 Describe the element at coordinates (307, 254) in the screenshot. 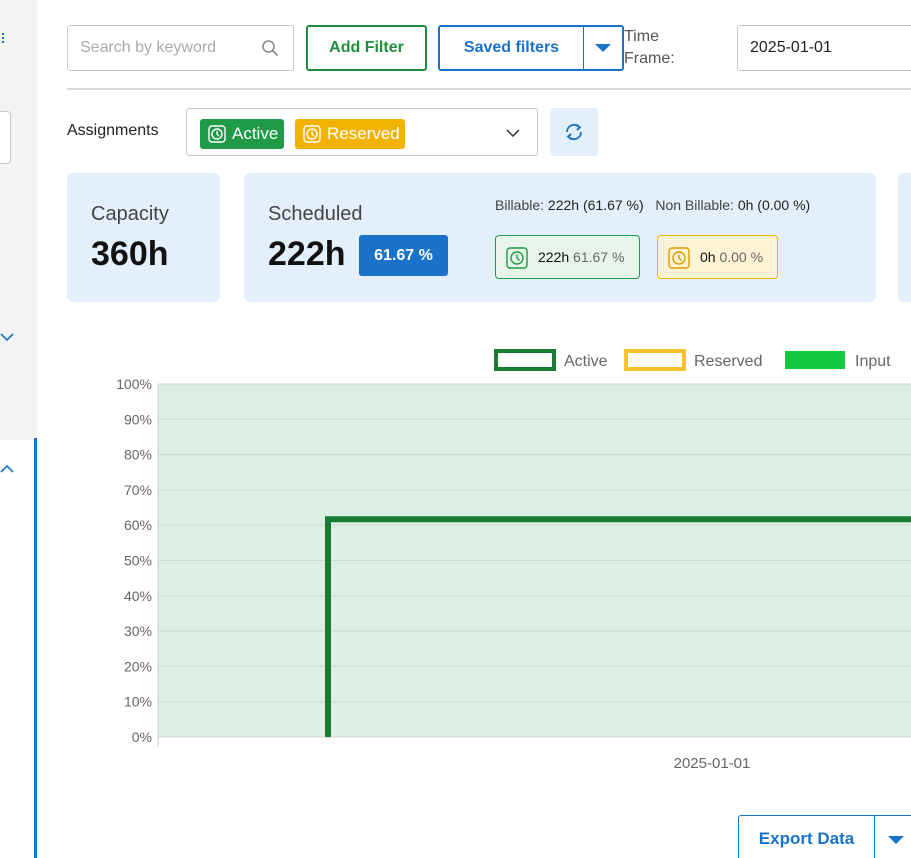

I see `scheduled-value: 222h` at that location.